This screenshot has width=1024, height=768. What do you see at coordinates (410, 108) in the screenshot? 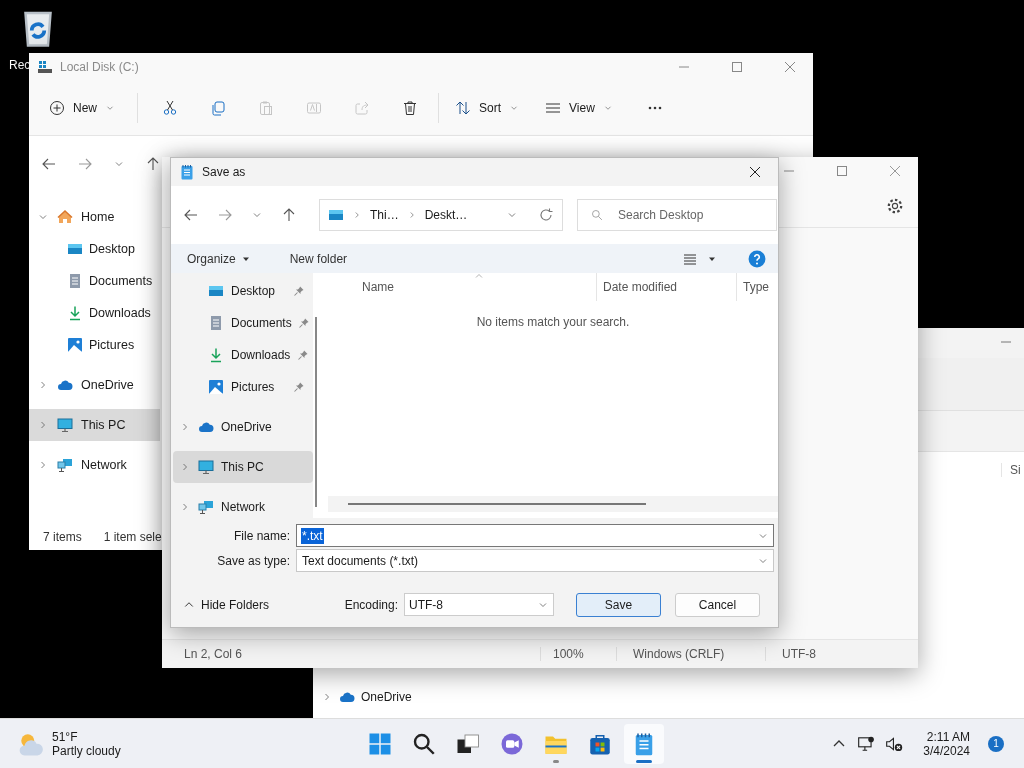
I see `trash-icon` at bounding box center [410, 108].